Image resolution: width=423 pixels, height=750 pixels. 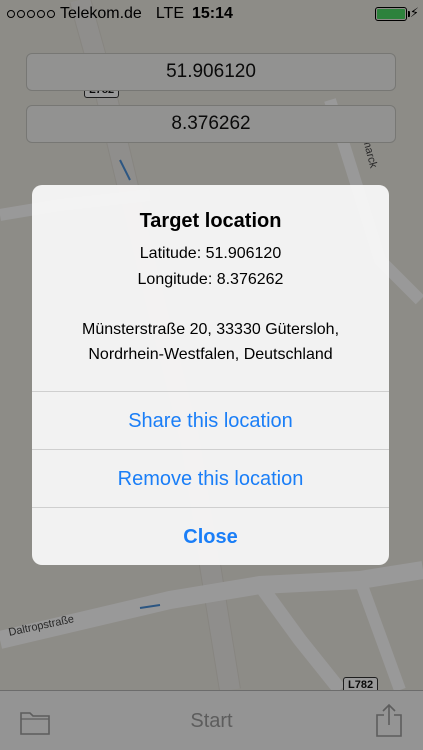 What do you see at coordinates (210, 478) in the screenshot?
I see `remove-location-button: Remove this location` at bounding box center [210, 478].